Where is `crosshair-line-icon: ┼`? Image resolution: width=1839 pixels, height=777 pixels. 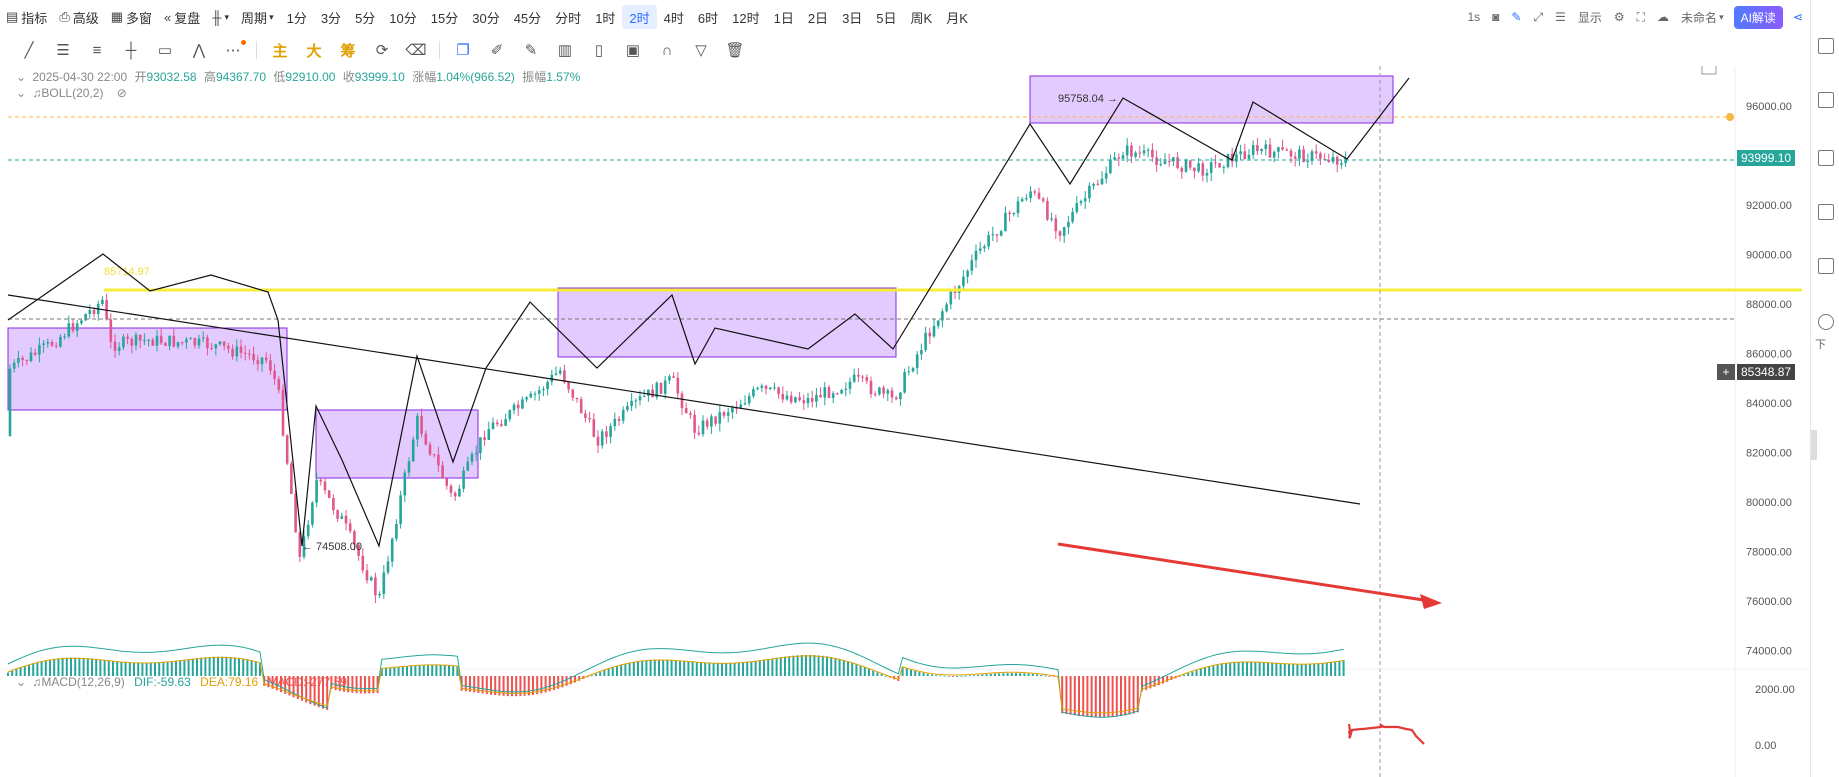
crosshair-line-icon: ┼ is located at coordinates (131, 50).